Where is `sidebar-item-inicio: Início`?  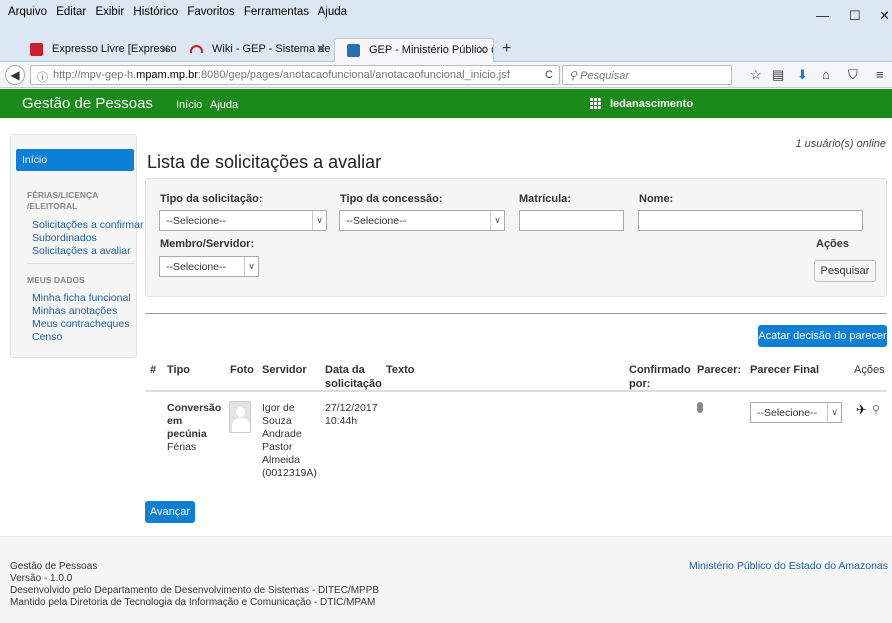
sidebar-item-inicio: Início is located at coordinates (75, 160).